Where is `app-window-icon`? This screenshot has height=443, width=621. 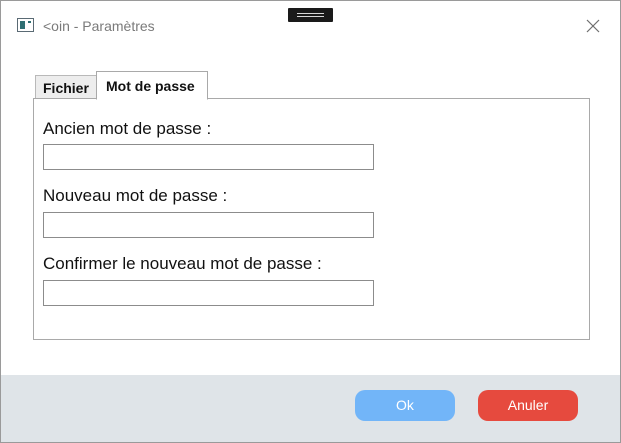
app-window-icon is located at coordinates (25, 25).